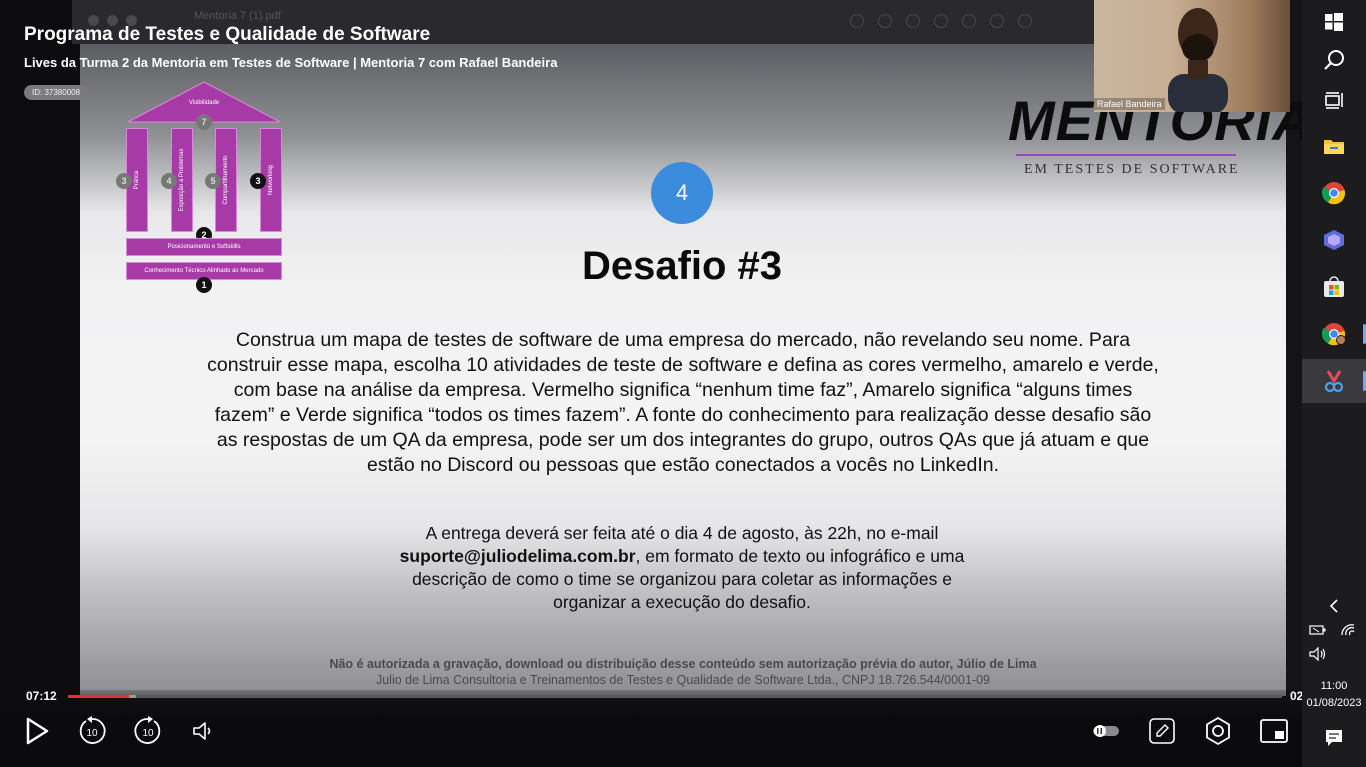 This screenshot has width=1366, height=767. Describe the element at coordinates (41, 696) in the screenshot. I see `current-time: 07:12` at that location.